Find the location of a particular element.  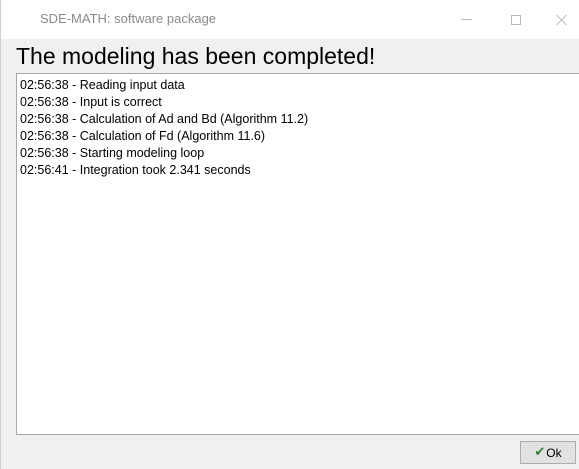

close-icon is located at coordinates (562, 20).